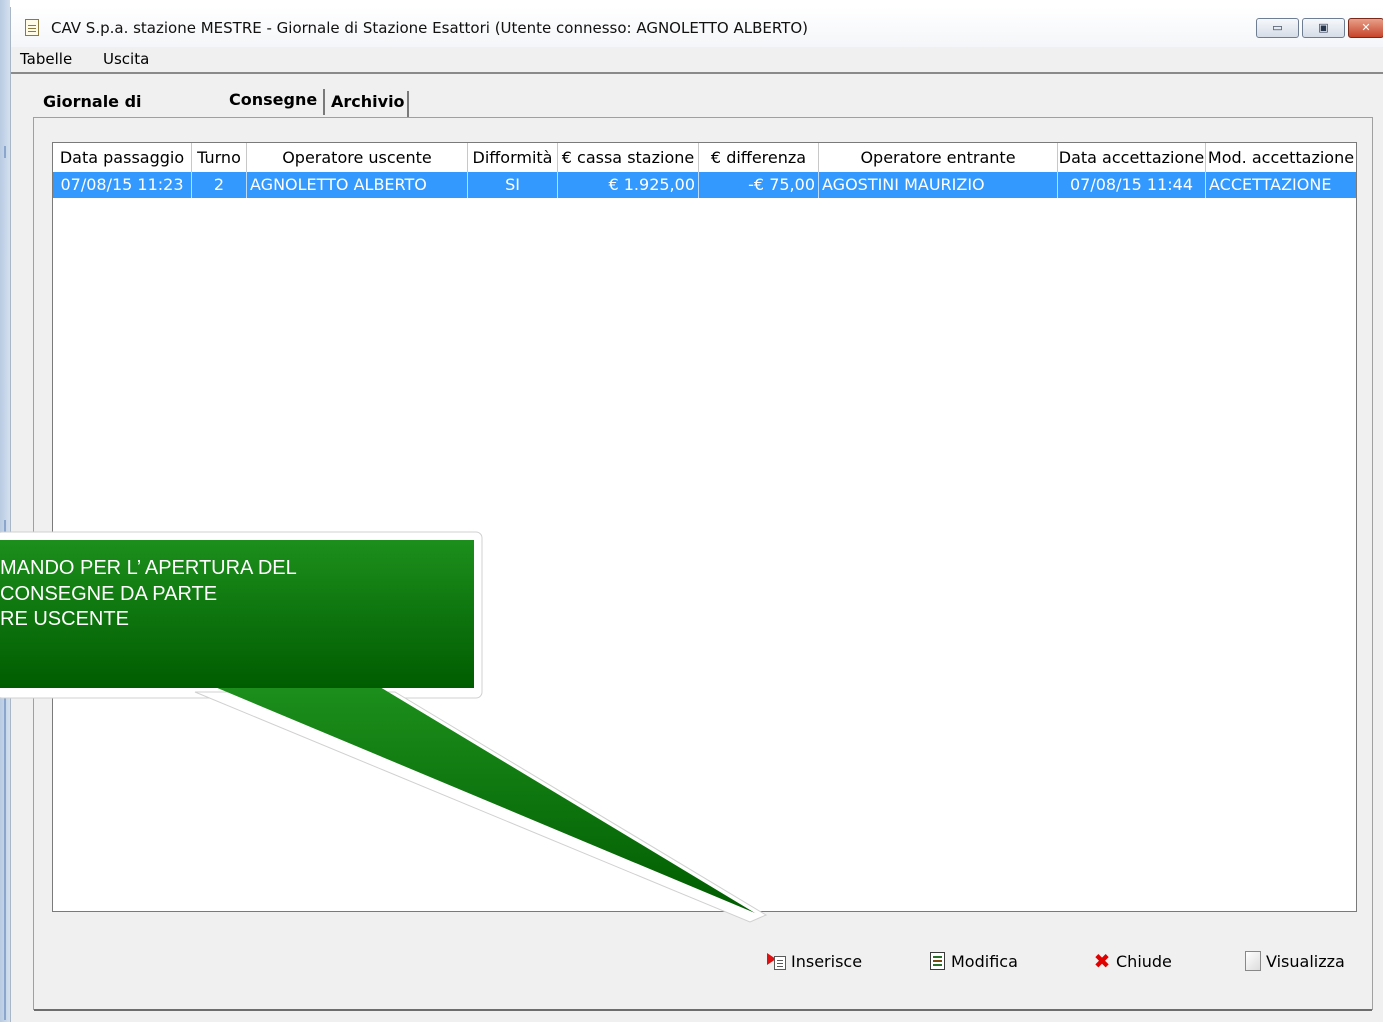 Image resolution: width=1383 pixels, height=1022 pixels. I want to click on view-document-icon, so click(1252, 961).